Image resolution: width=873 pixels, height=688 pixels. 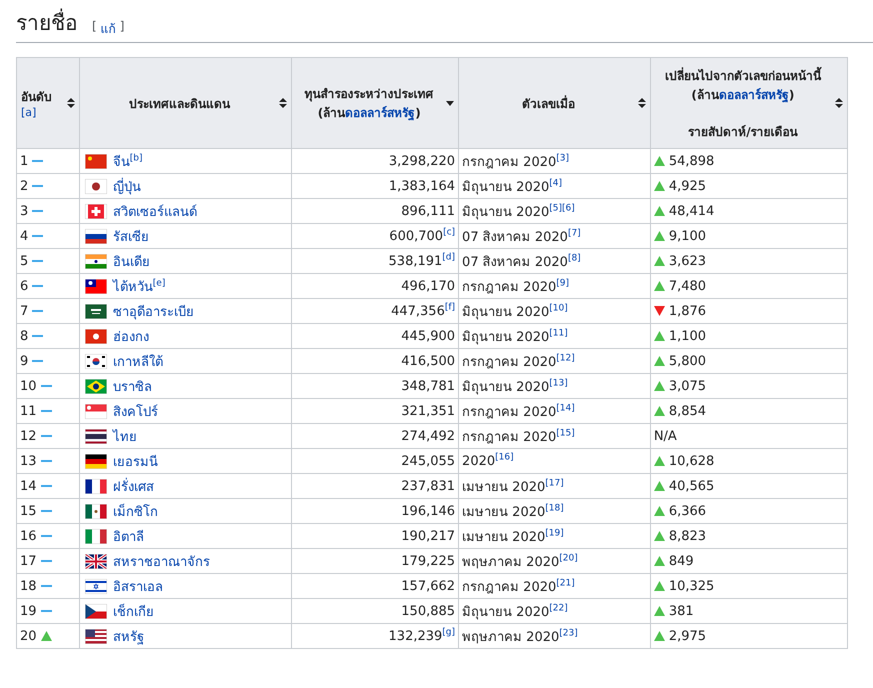 What do you see at coordinates (131, 261) in the screenshot?
I see `country-link: อินเดีย` at bounding box center [131, 261].